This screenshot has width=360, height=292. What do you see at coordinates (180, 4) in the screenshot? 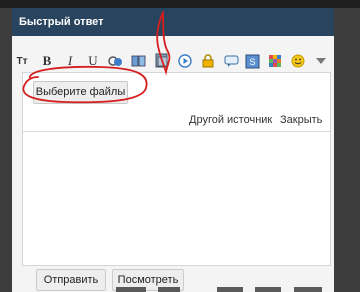
I see `top-strip` at bounding box center [180, 4].